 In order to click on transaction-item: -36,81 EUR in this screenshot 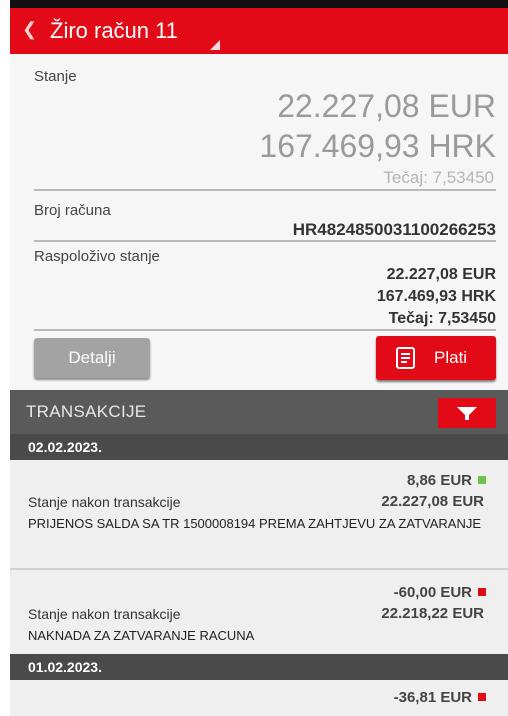, I will do `click(259, 698)`.